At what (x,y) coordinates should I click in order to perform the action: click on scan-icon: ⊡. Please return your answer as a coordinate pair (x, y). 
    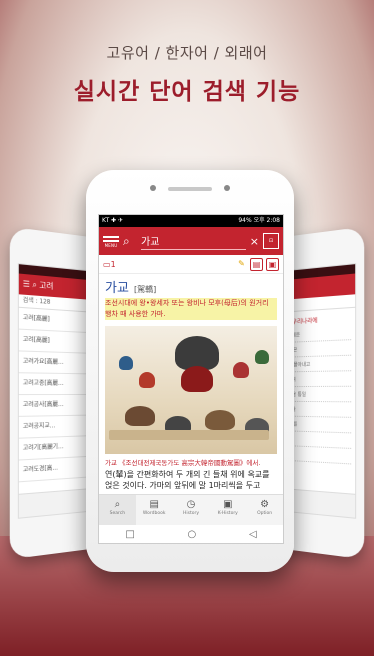
    Looking at the image, I should click on (271, 241).